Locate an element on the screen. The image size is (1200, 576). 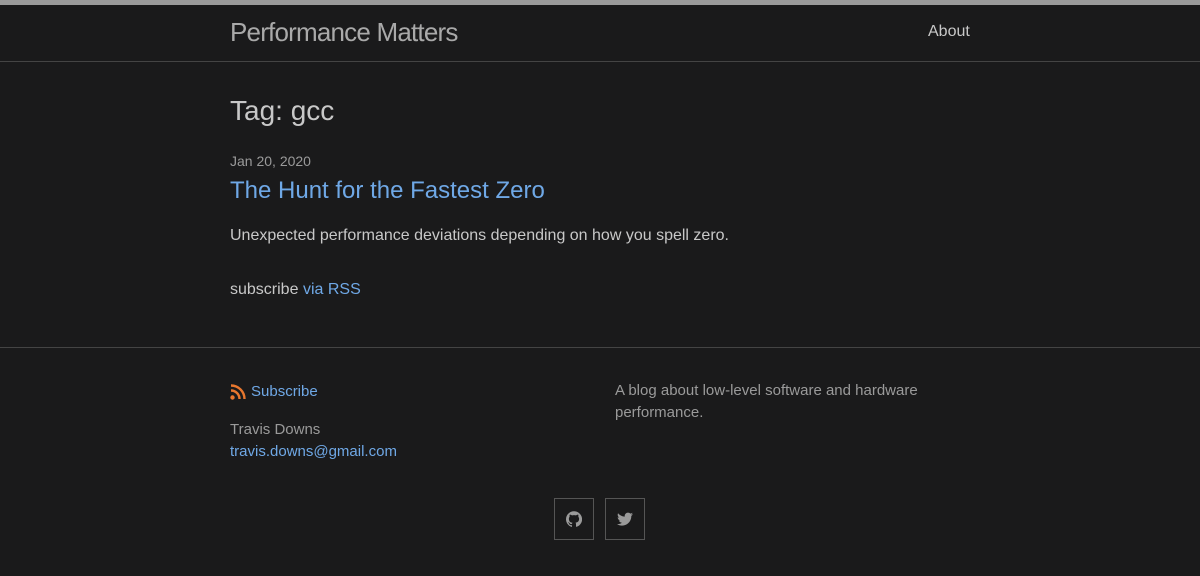
footer-subscribe-link: Subscribe is located at coordinates (274, 391).